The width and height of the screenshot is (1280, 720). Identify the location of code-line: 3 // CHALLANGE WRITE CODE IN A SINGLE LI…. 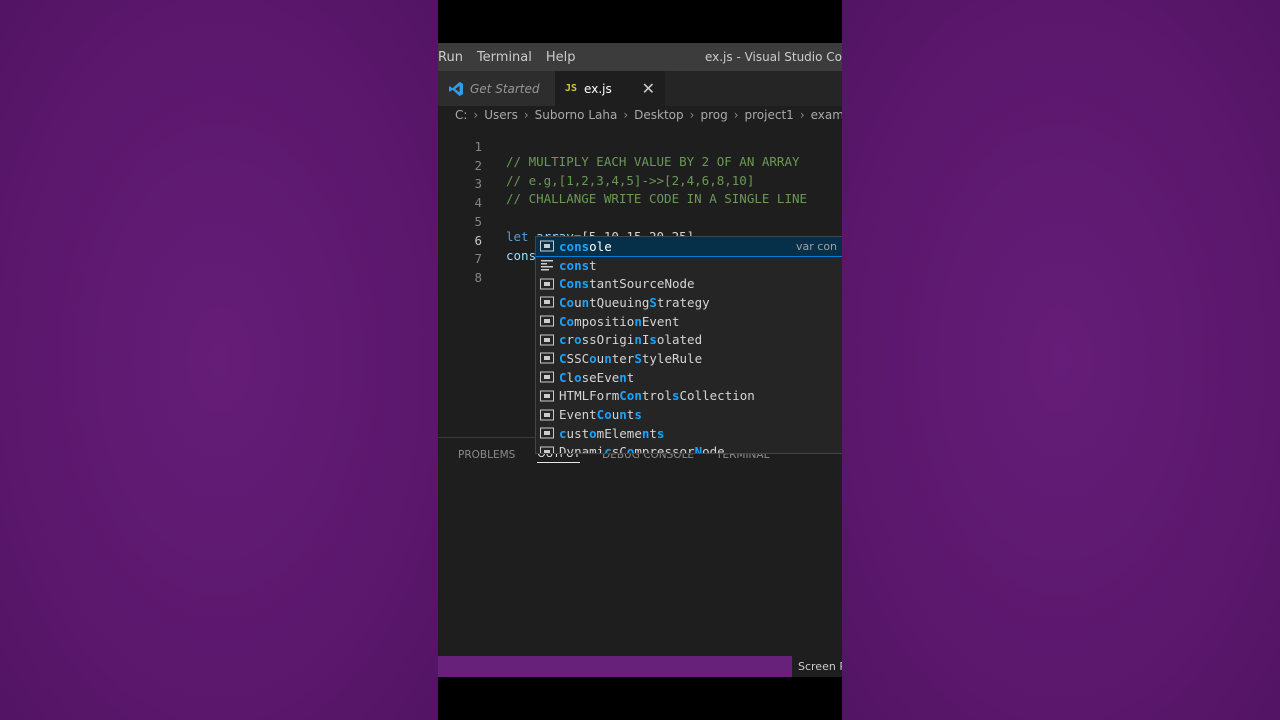
(640, 183).